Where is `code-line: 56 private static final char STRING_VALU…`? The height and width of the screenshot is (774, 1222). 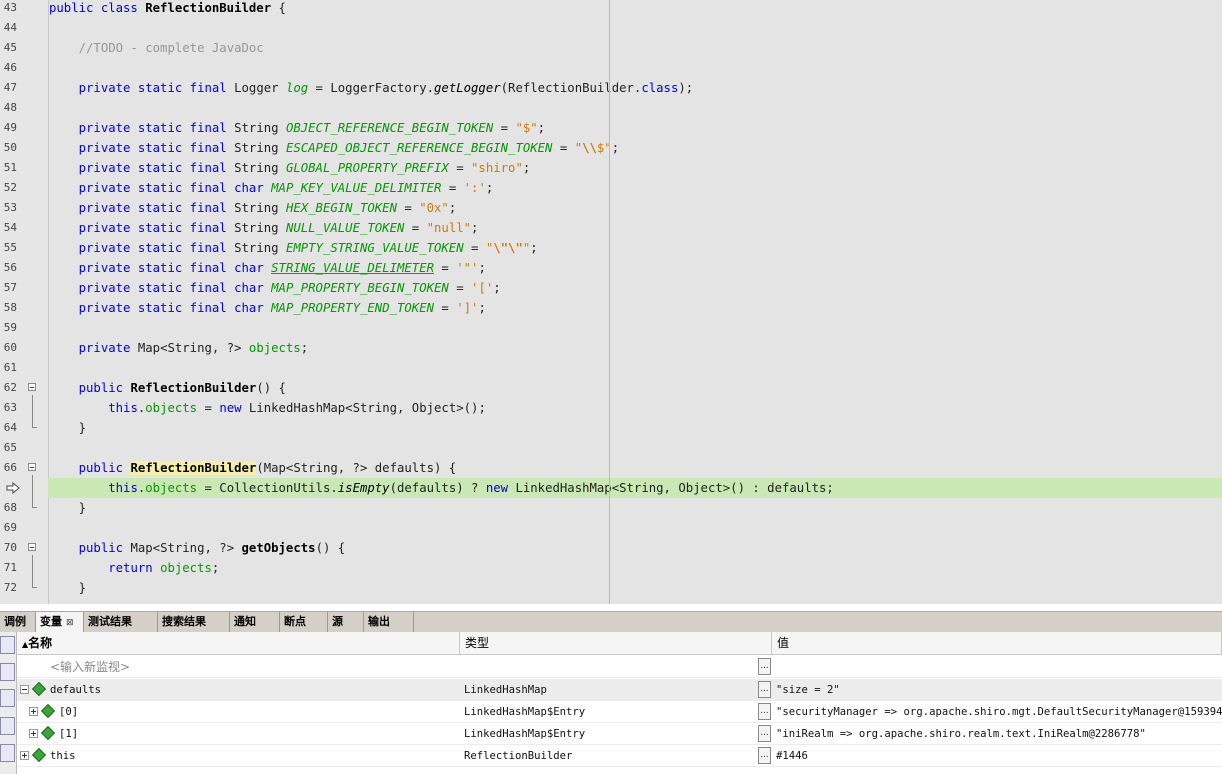
code-line: 56 private static final char STRING_VALU… is located at coordinates (611, 268).